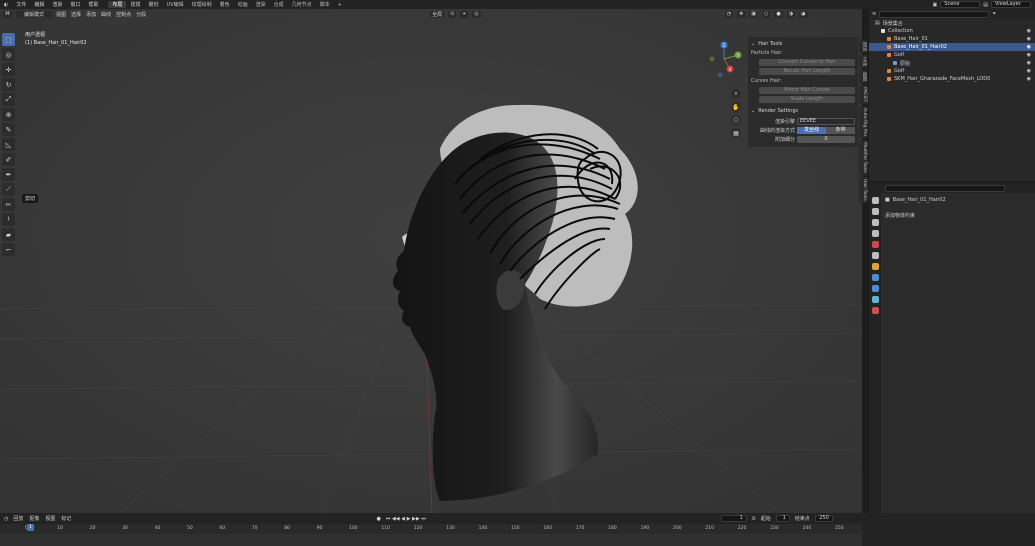 The height and width of the screenshot is (546, 1035). I want to click on workspace-tab: 动画, so click(243, 4).